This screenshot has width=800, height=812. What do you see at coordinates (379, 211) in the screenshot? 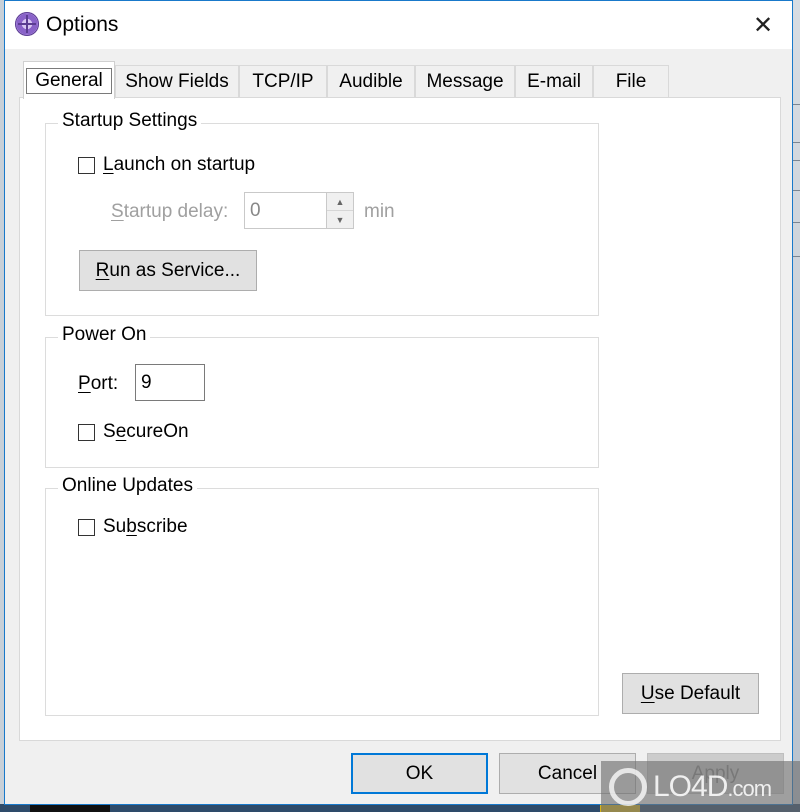
I see `startup-delay-unit: min` at bounding box center [379, 211].